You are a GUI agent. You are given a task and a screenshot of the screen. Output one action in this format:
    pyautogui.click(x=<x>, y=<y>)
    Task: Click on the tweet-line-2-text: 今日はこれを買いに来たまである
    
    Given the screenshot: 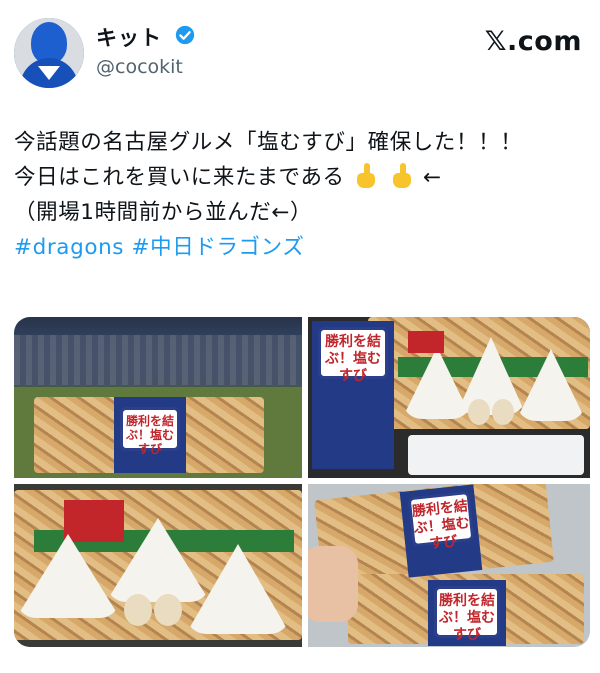 What is the action you would take?
    pyautogui.click(x=179, y=177)
    